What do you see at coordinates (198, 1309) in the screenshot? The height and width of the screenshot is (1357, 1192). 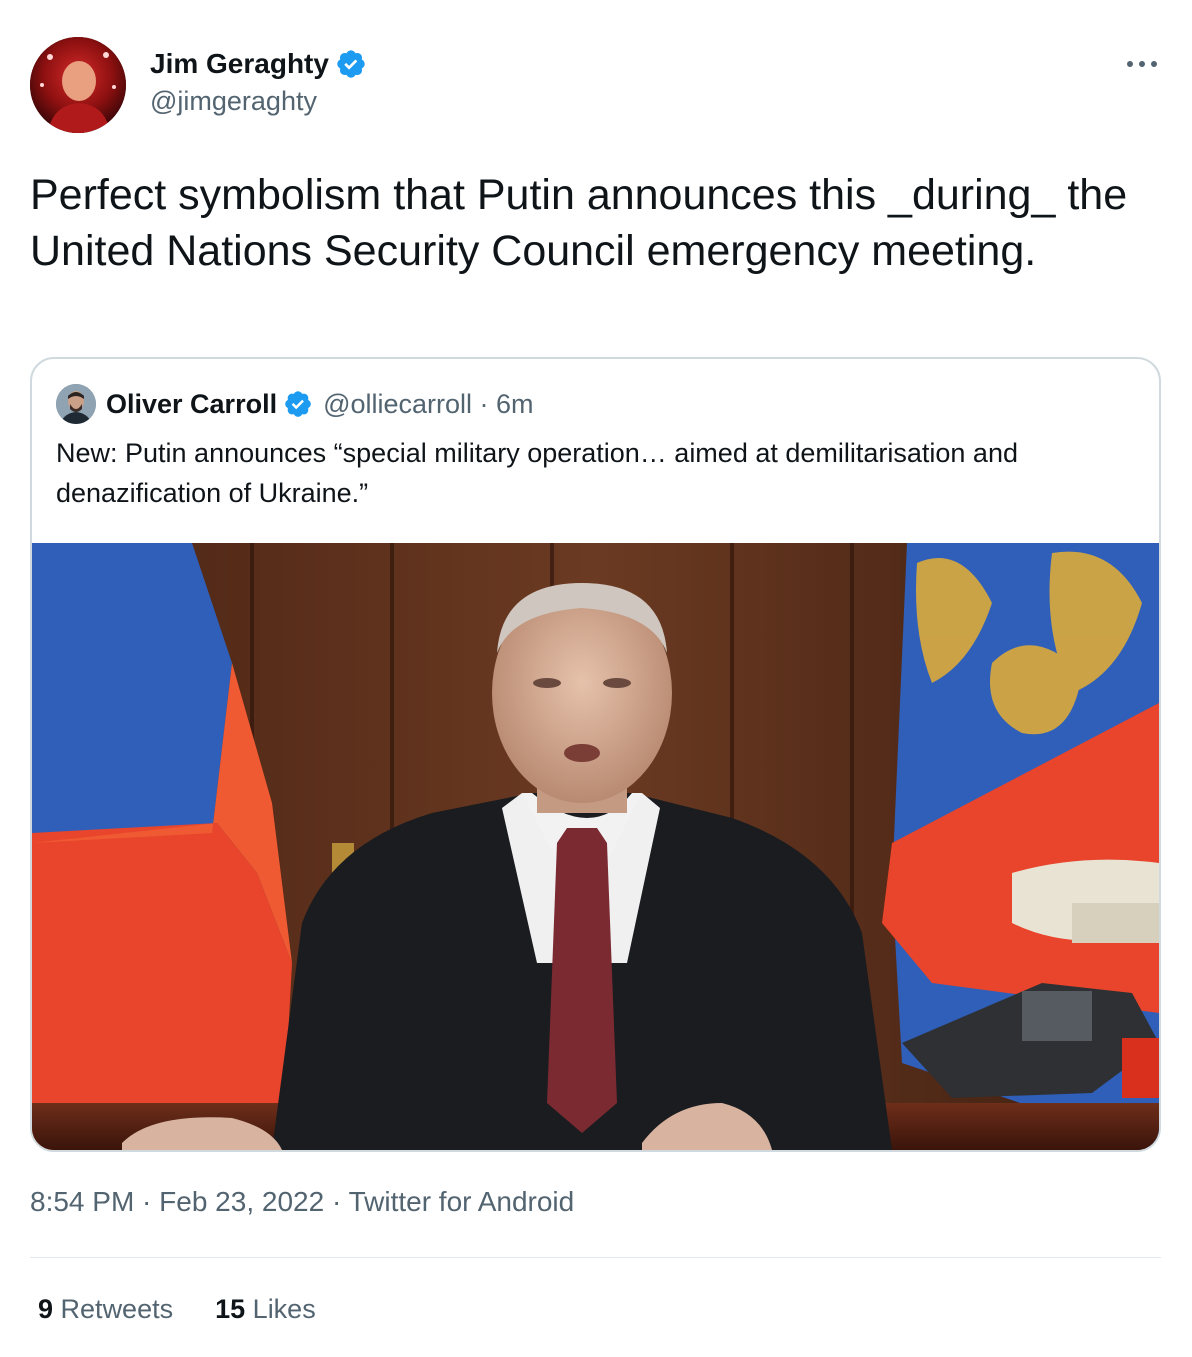 I see `tweet-stats: 9 Retweets 15 Likes` at bounding box center [198, 1309].